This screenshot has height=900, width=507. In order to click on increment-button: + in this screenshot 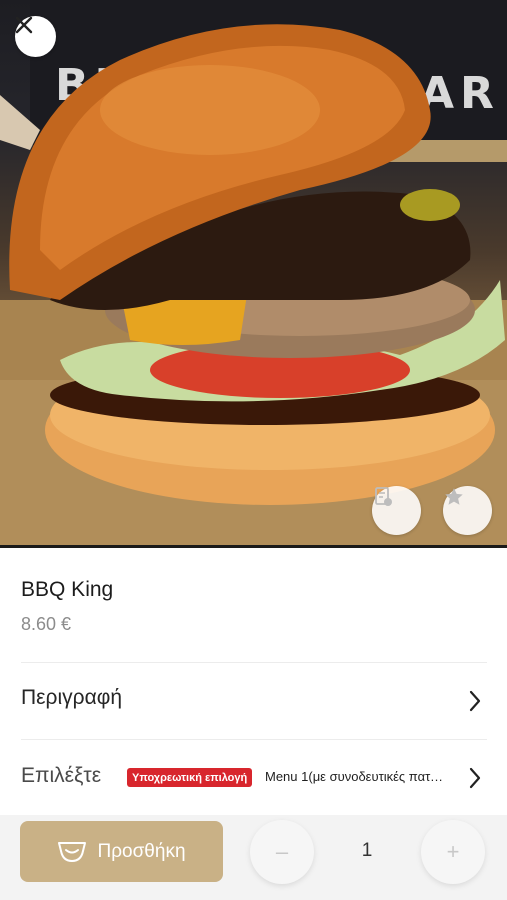, I will do `click(453, 852)`.